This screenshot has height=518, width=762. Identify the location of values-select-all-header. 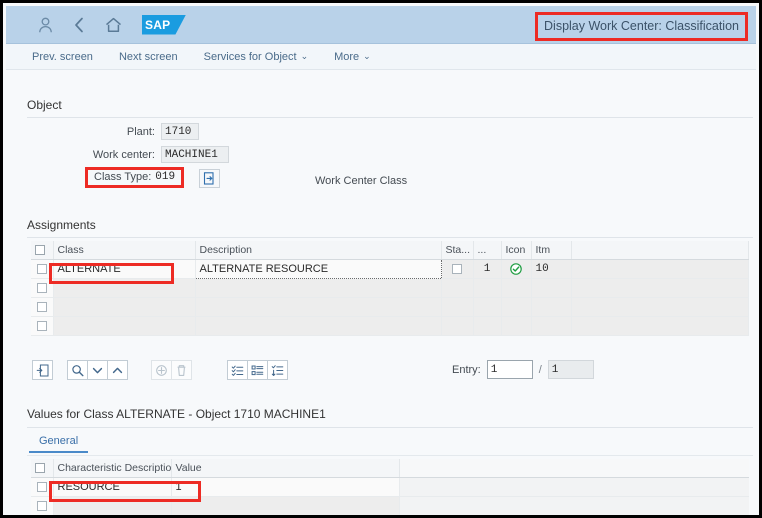
(42, 468).